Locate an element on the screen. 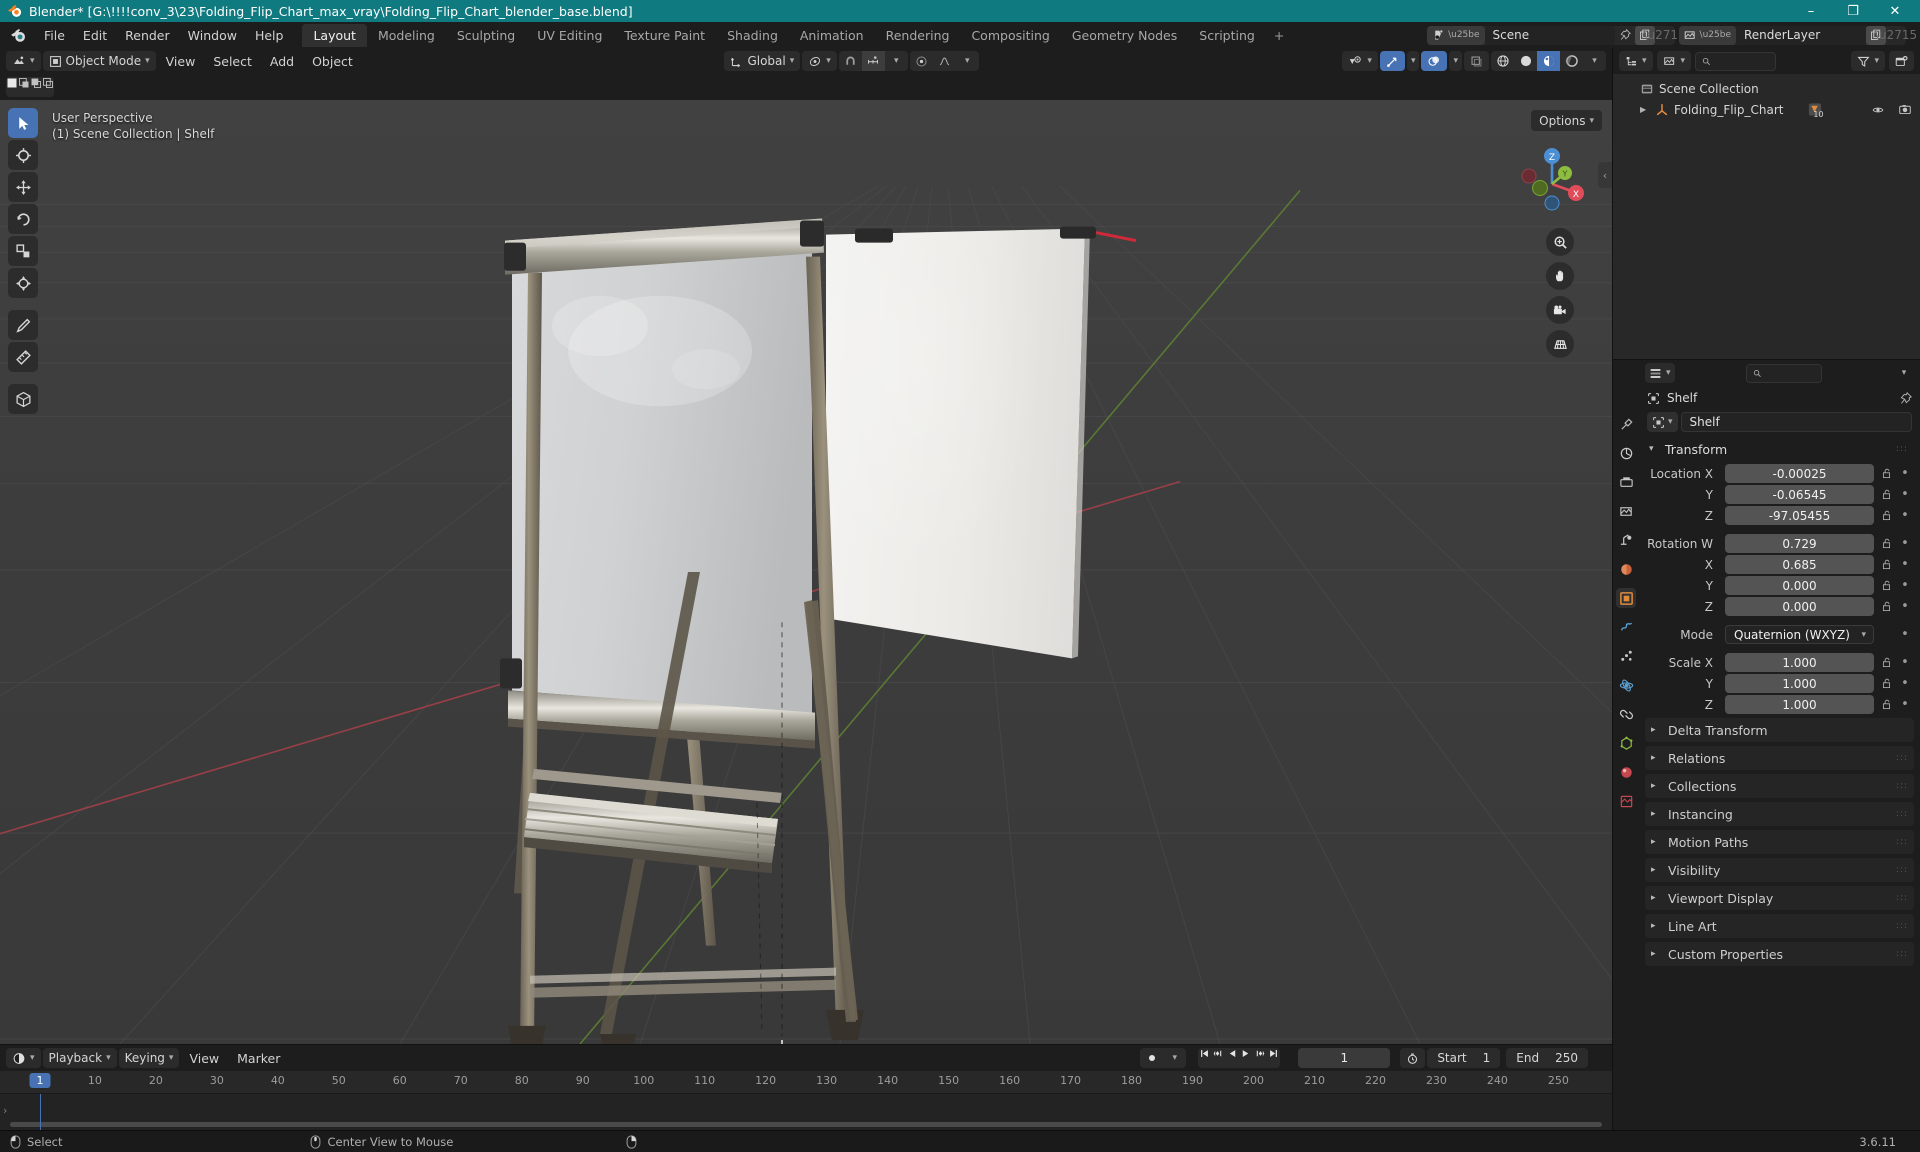 The width and height of the screenshot is (1920, 1152). tool-tweak-select is located at coordinates (23, 123).